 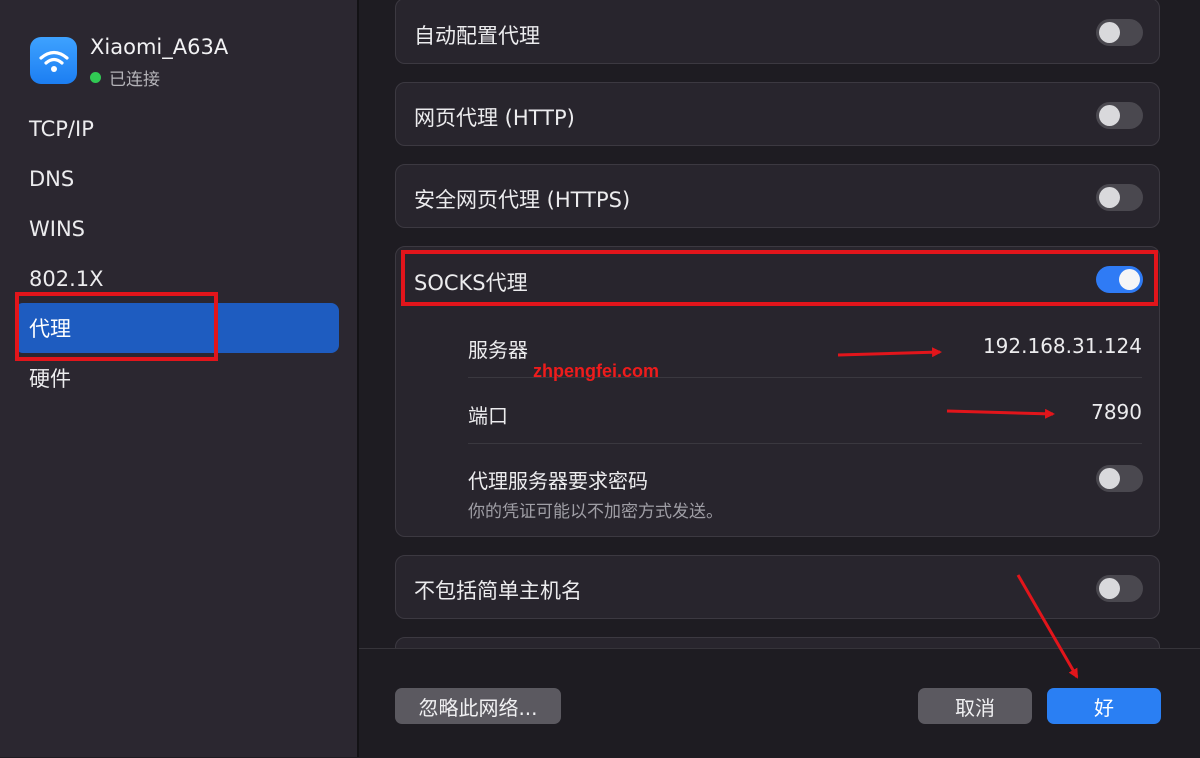 I want to click on arrow-to-ok-button, so click(x=1047, y=626).